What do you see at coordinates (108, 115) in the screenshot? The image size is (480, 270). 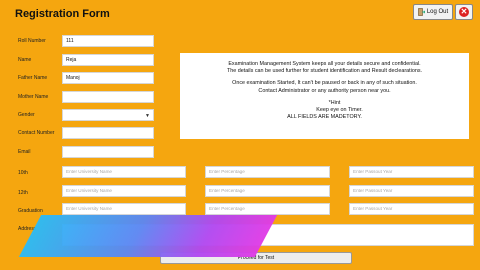 I see `gender-select: ▼` at bounding box center [108, 115].